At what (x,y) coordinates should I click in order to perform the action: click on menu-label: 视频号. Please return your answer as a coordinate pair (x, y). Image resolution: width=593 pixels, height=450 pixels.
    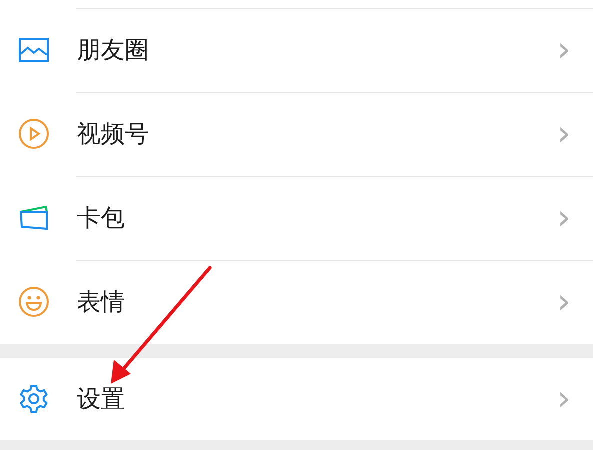
    Looking at the image, I should click on (113, 134).